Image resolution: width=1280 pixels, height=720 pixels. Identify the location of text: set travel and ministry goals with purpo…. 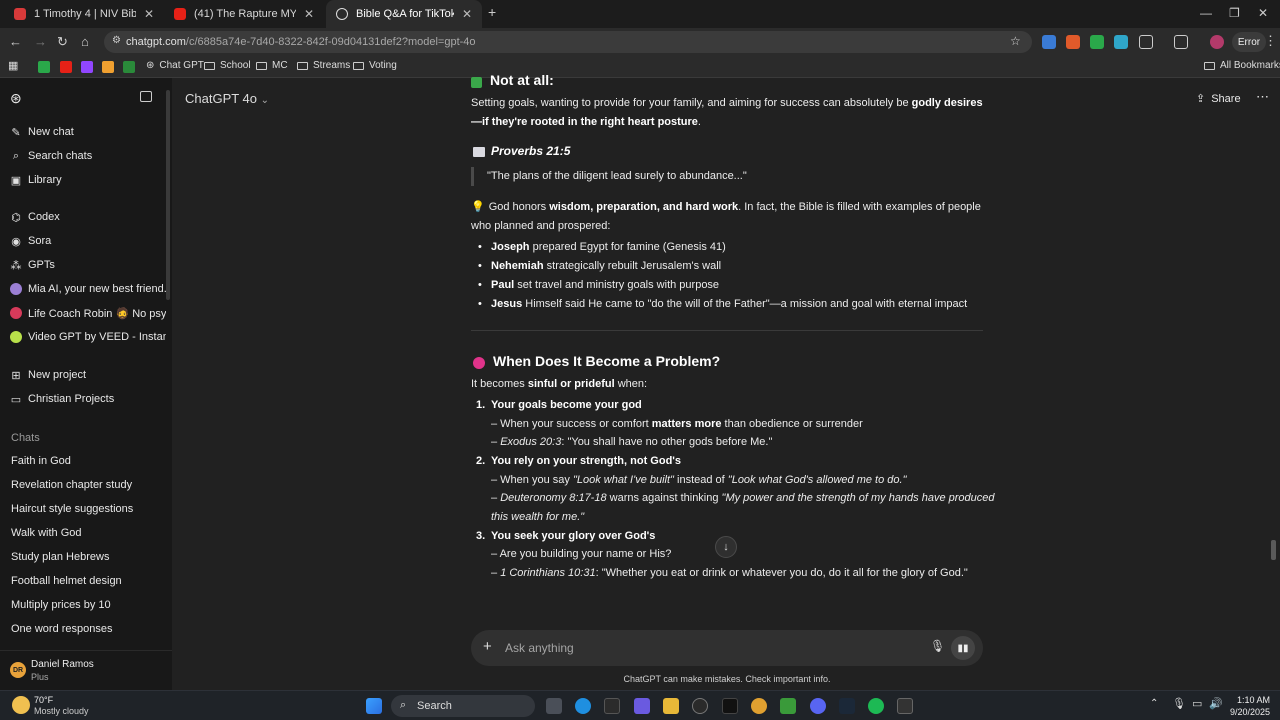
(617, 285).